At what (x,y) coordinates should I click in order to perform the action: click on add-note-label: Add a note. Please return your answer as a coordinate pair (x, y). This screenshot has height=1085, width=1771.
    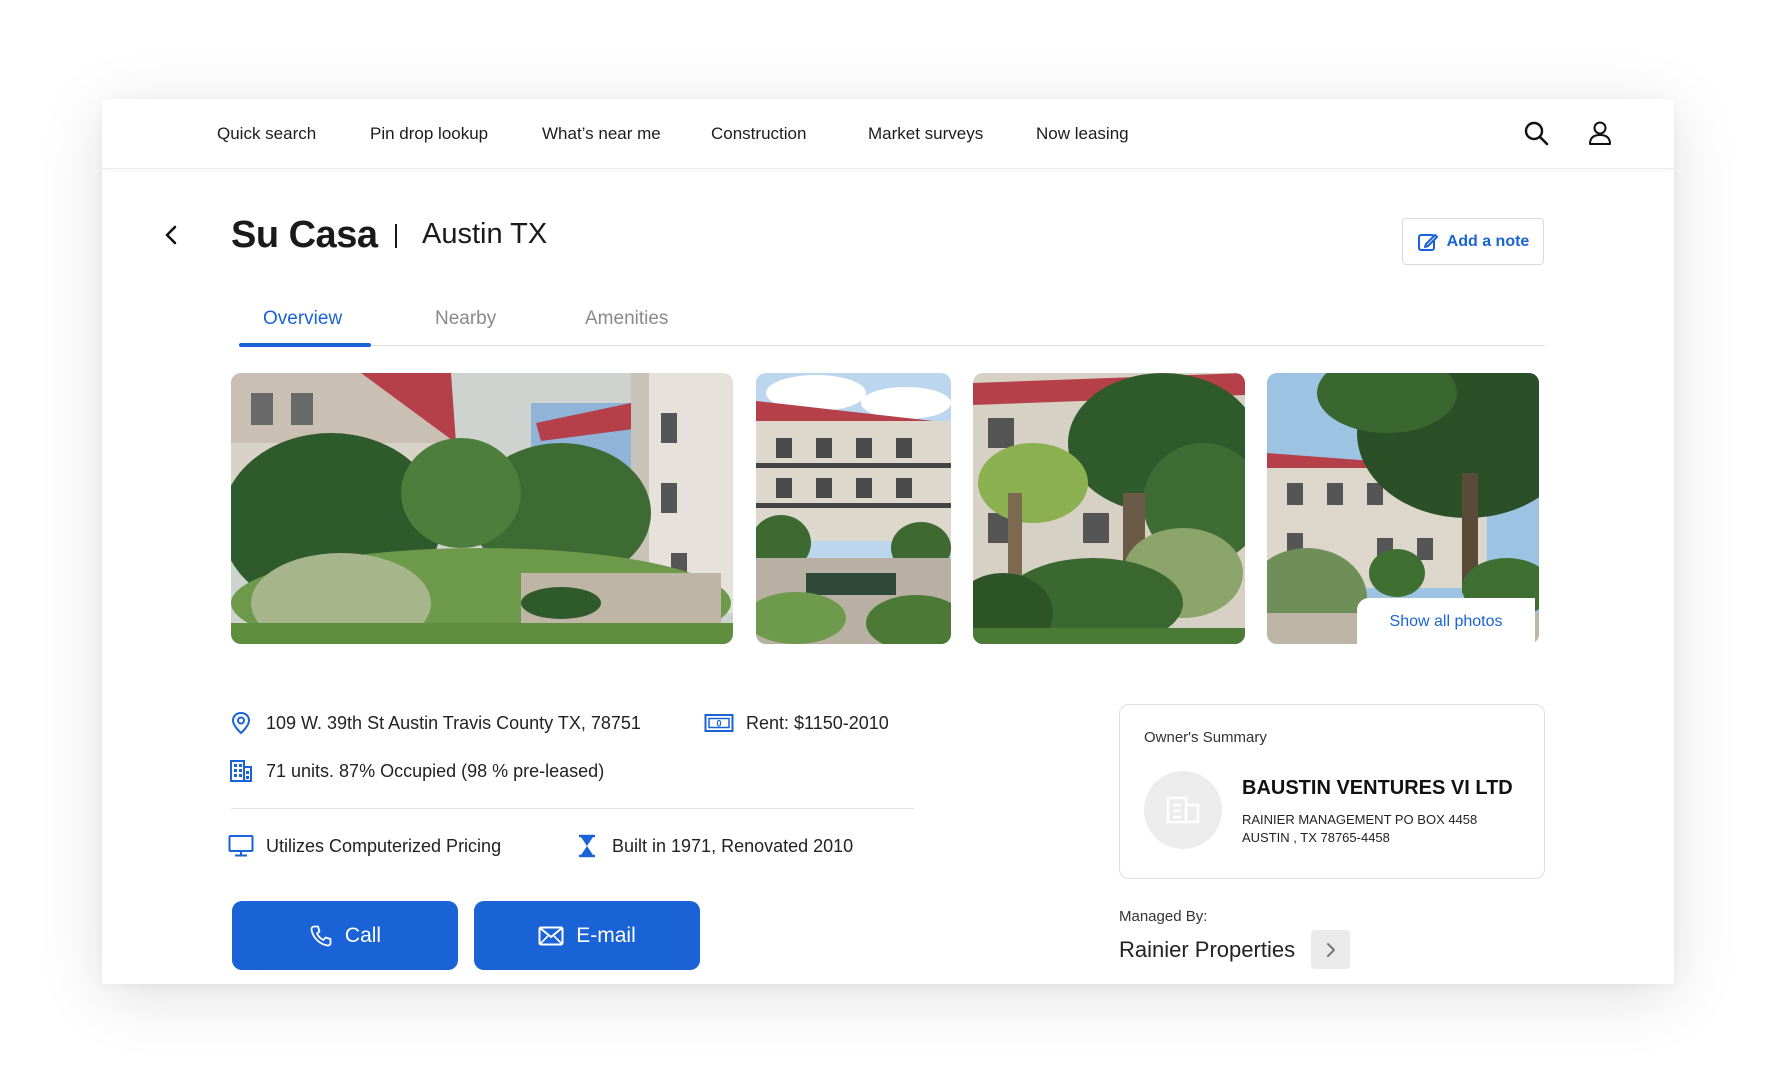
    Looking at the image, I should click on (1488, 241).